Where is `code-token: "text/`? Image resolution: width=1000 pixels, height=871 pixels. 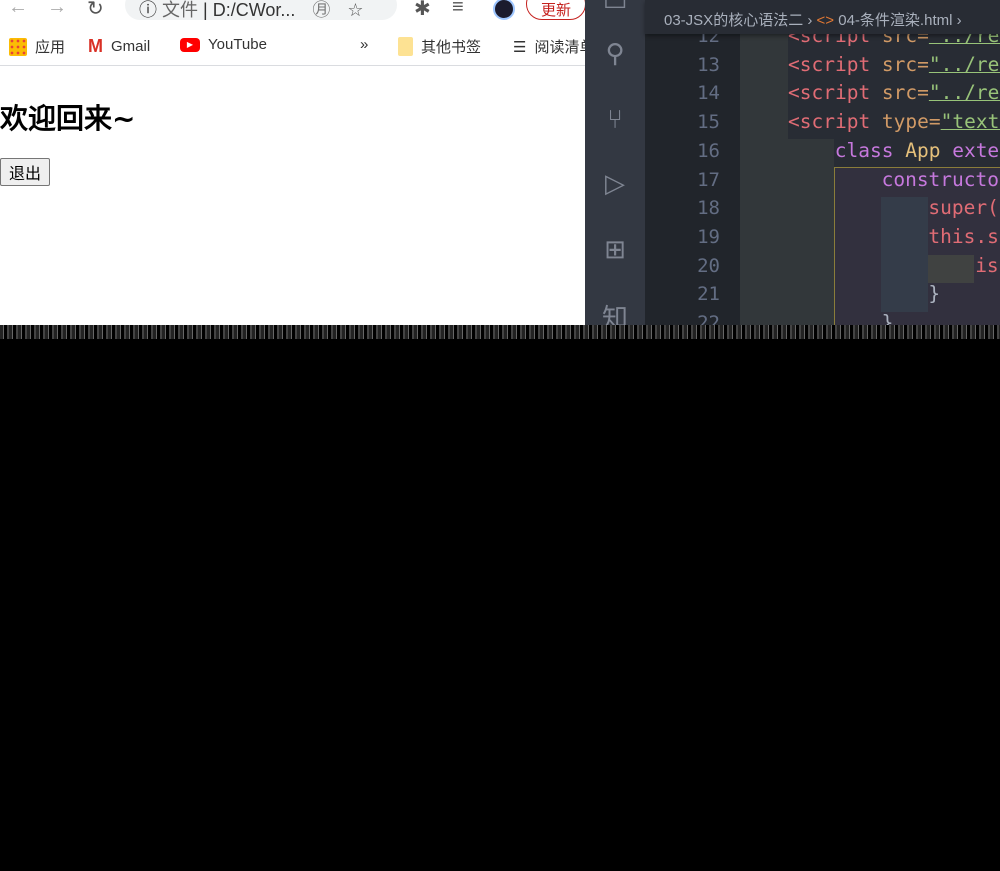 code-token: "text/ is located at coordinates (970, 122).